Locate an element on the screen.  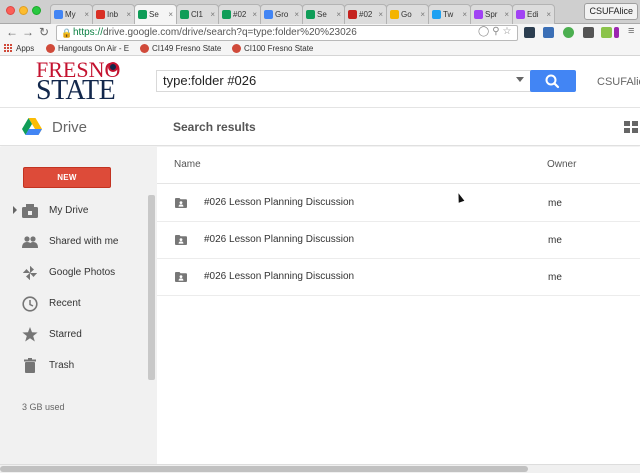
browser-tab-active: Se × is located at coordinates (155, 14).